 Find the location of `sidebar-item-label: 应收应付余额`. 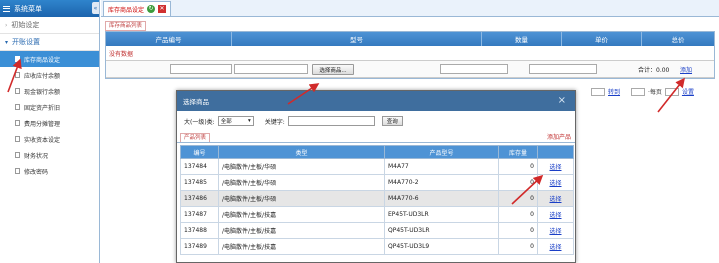

sidebar-item-label: 应收应付余额 is located at coordinates (42, 76).